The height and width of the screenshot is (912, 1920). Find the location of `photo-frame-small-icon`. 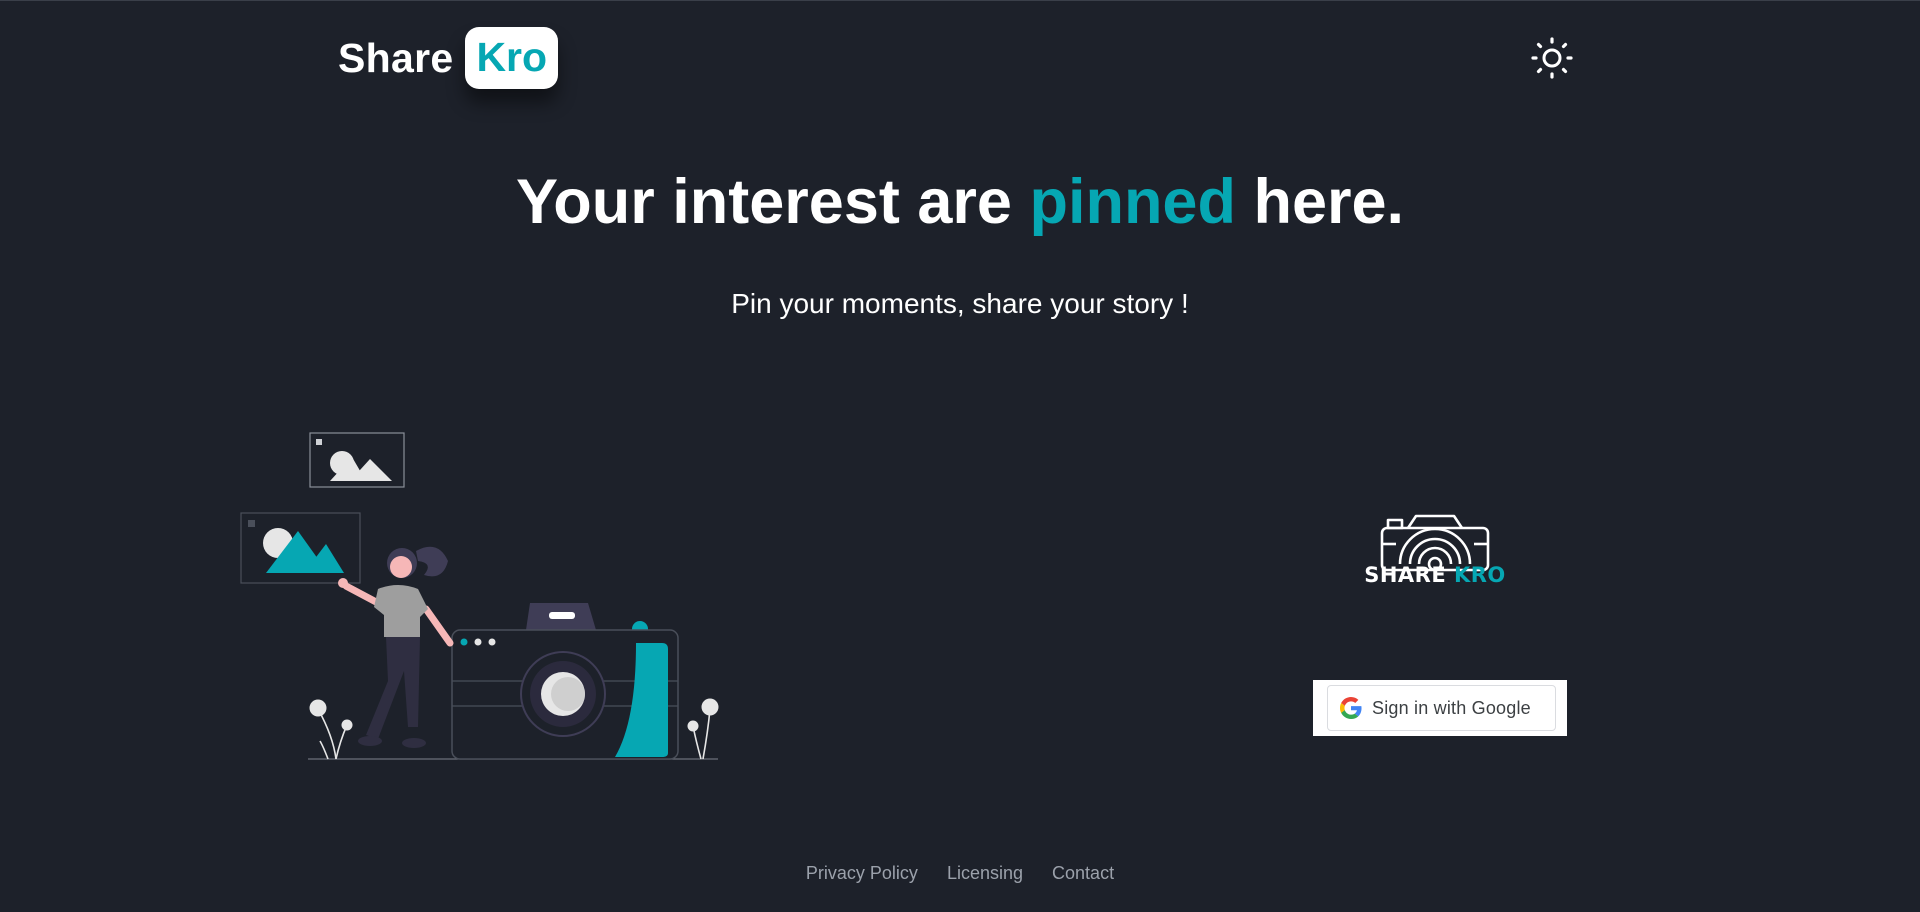

photo-frame-small-icon is located at coordinates (357, 460).